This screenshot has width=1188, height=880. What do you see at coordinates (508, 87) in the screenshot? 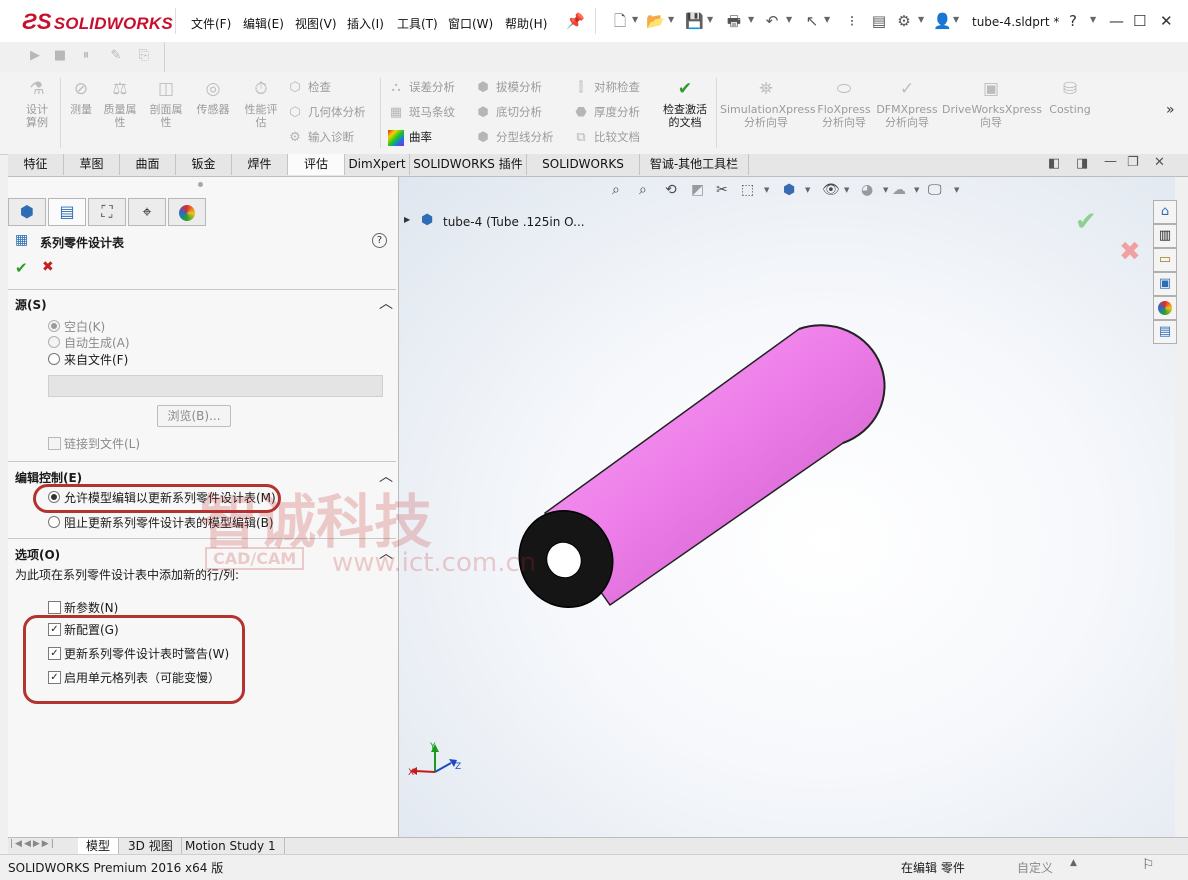
I see `draft-analysis-button: ⬢ 拔模分析` at bounding box center [508, 87].